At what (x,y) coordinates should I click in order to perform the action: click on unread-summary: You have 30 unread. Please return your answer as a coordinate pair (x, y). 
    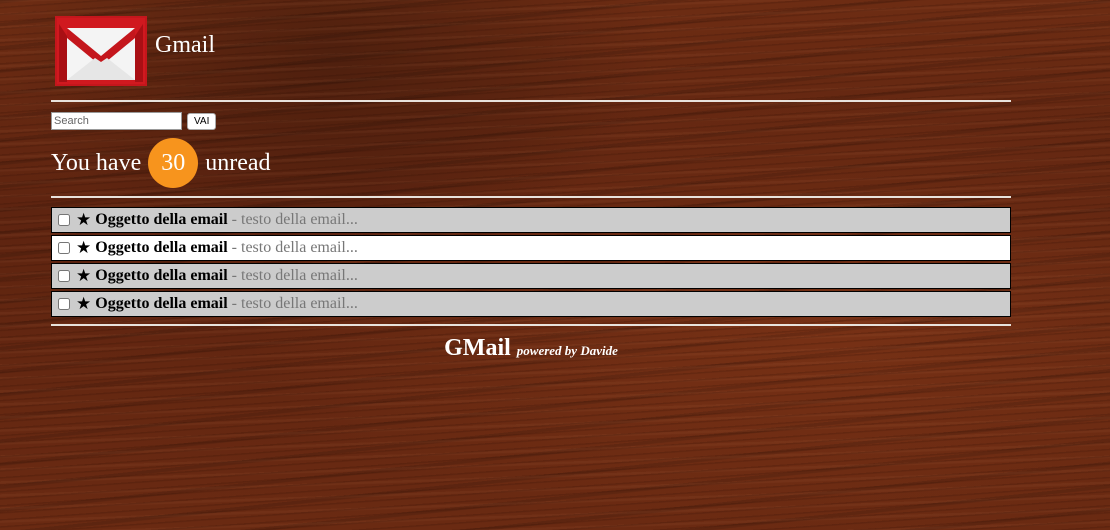
    Looking at the image, I should click on (531, 163).